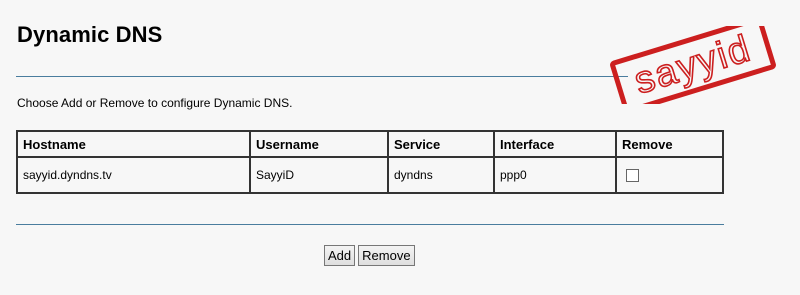  What do you see at coordinates (322, 76) in the screenshot?
I see `divider-top` at bounding box center [322, 76].